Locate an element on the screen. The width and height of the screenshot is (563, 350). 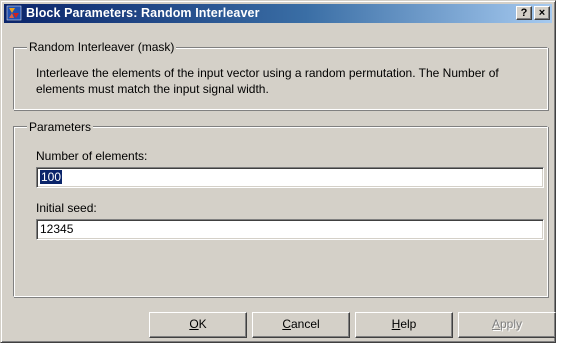
window-title: Block Parameters: Random Interleaver is located at coordinates (143, 13).